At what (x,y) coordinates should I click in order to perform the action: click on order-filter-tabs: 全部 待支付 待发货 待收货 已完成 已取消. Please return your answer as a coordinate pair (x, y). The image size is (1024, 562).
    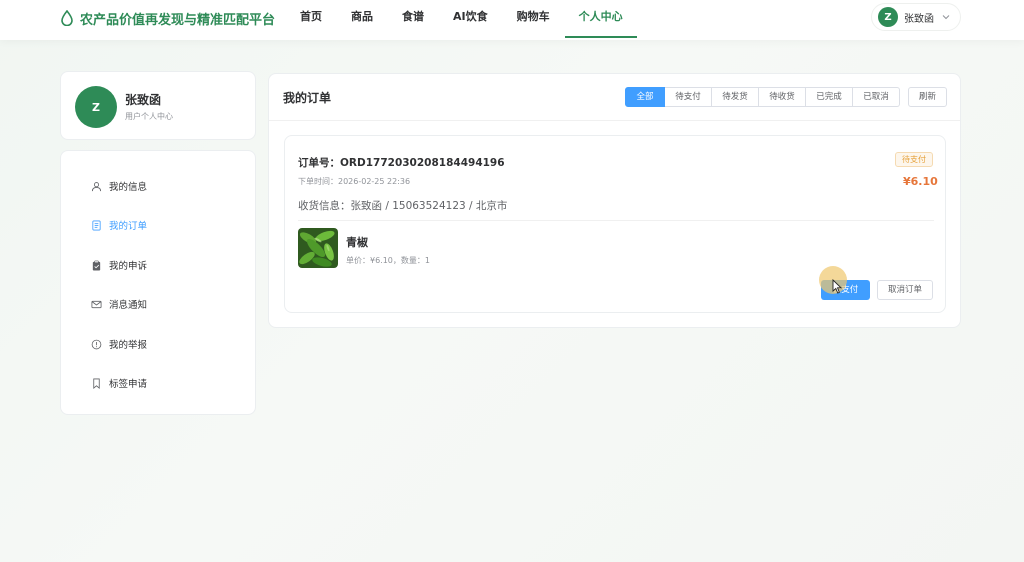
    Looking at the image, I should click on (762, 97).